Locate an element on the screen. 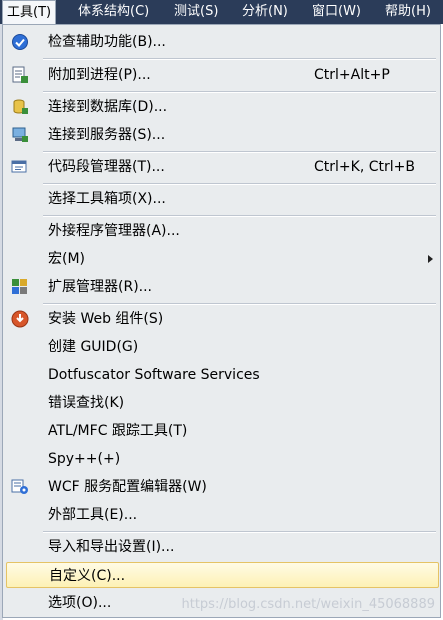  menu-item-wcf-config-editor: WCF 服务配置编辑器(W) is located at coordinates (222, 487).